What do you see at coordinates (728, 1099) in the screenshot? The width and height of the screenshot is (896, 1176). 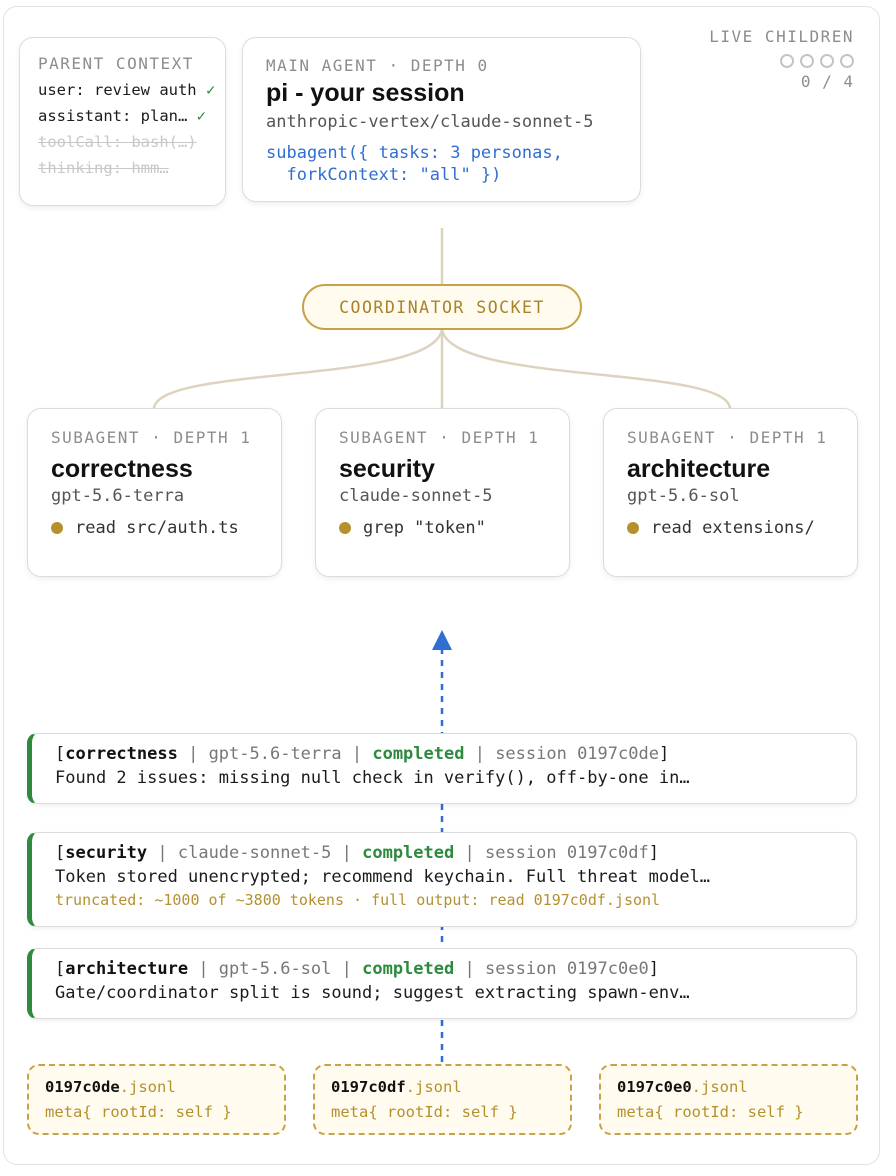 I see `session-file-0197c0e0: 0197c0e0.jsonl meta{ rootId: self }` at bounding box center [728, 1099].